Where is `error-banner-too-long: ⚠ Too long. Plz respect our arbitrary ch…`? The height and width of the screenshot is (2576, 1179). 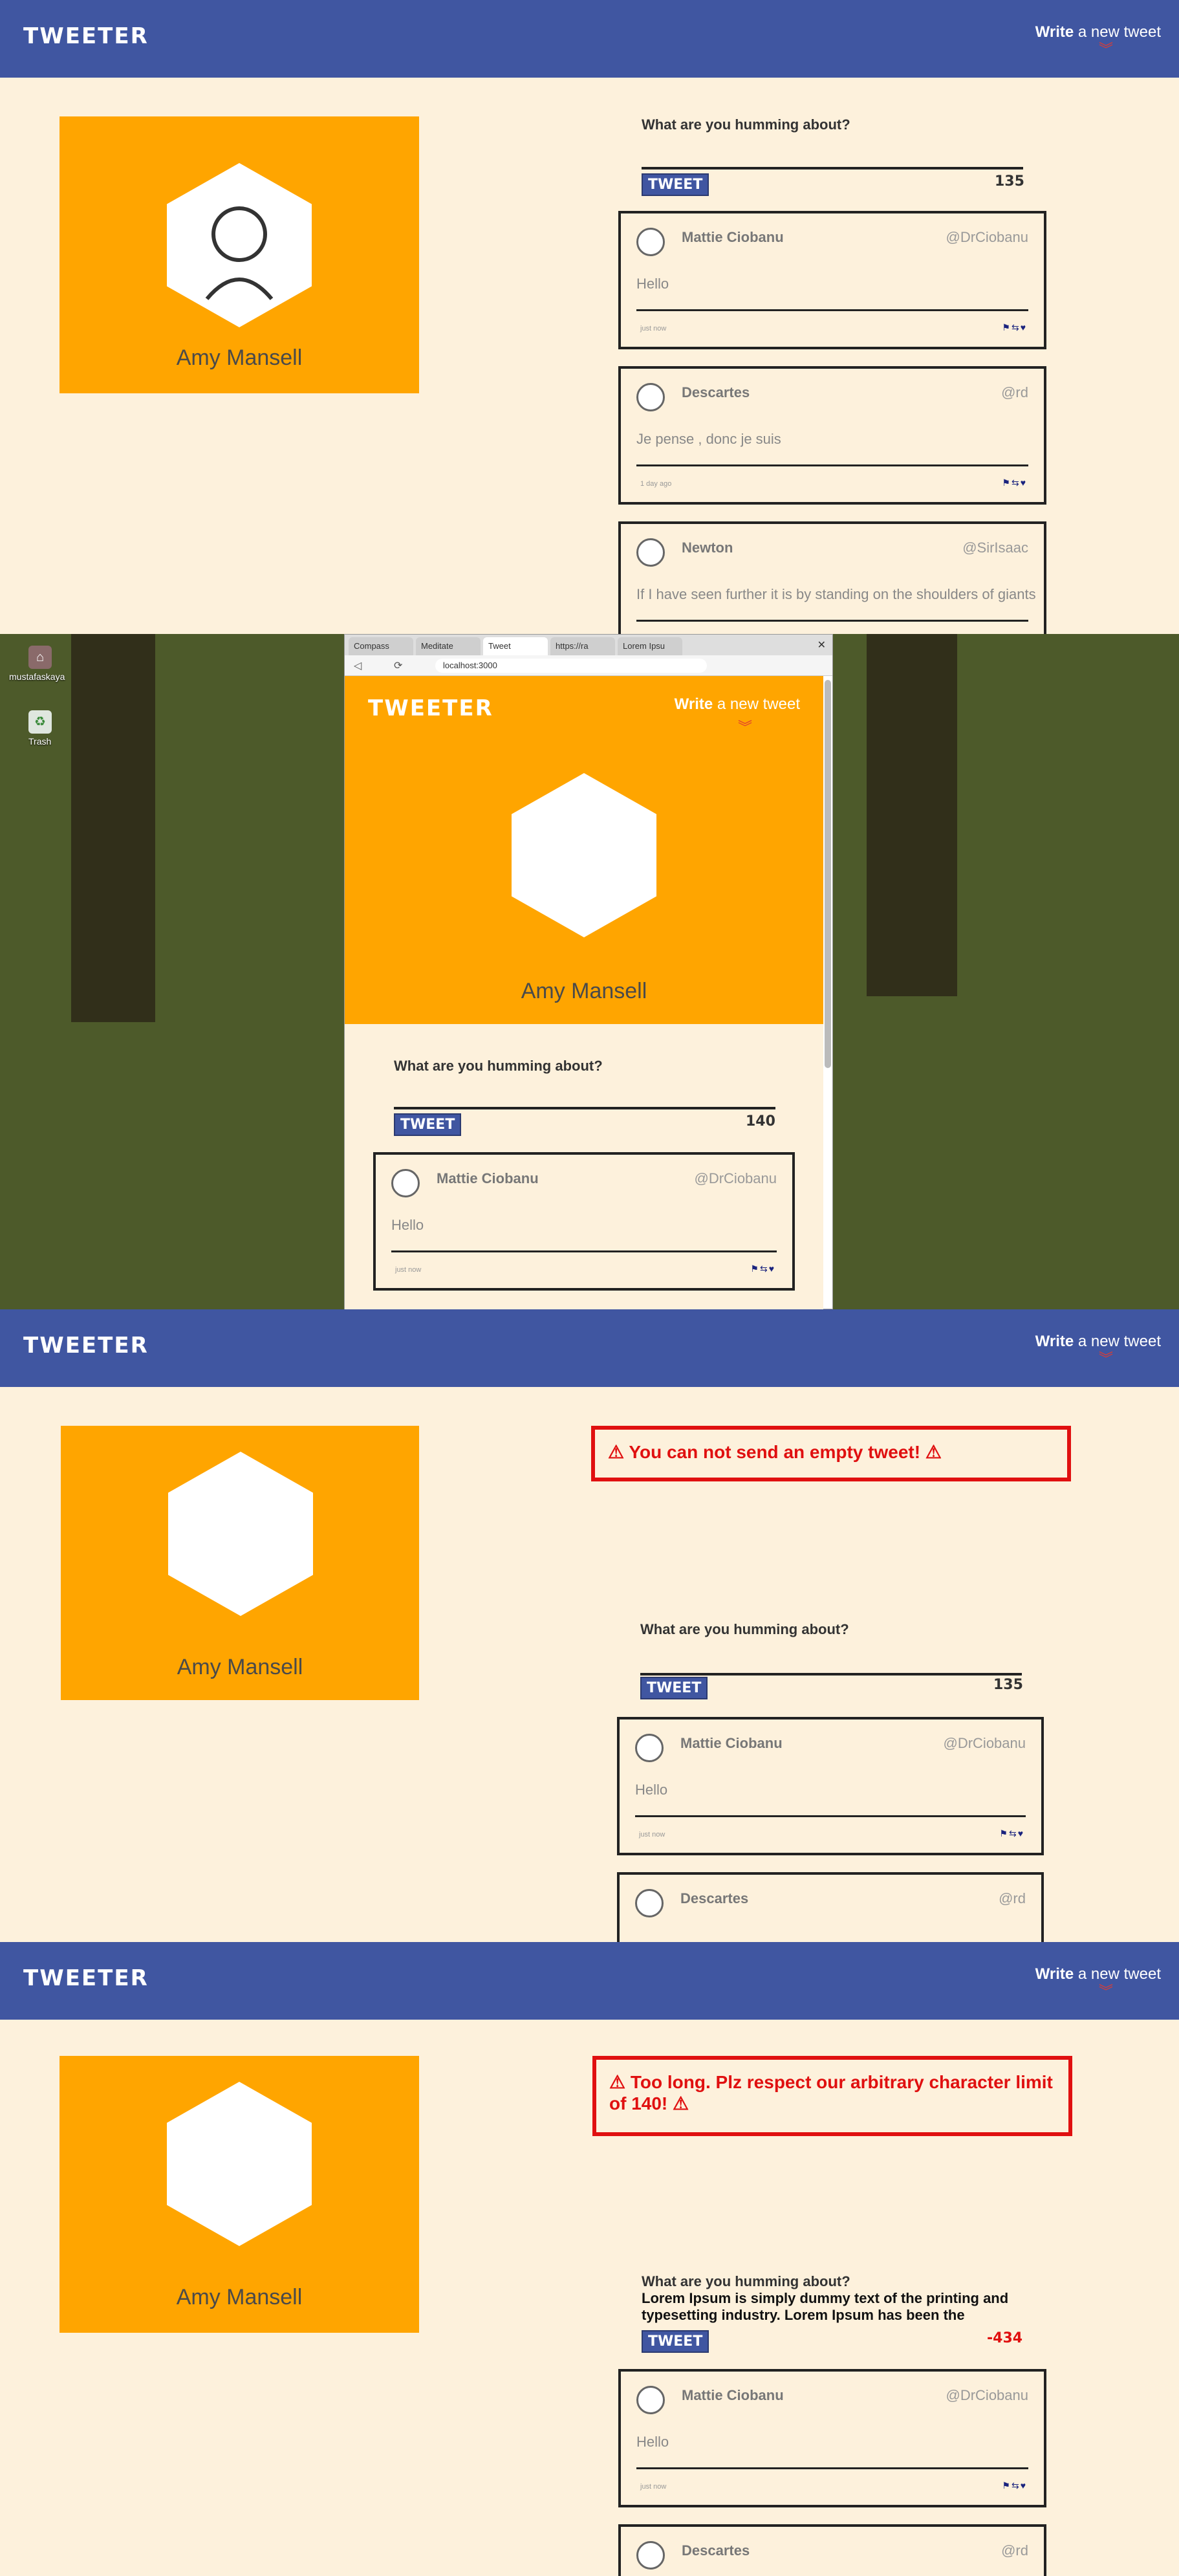
error-banner-too-long: ⚠ Too long. Plz respect our arbitrary ch… is located at coordinates (832, 2096).